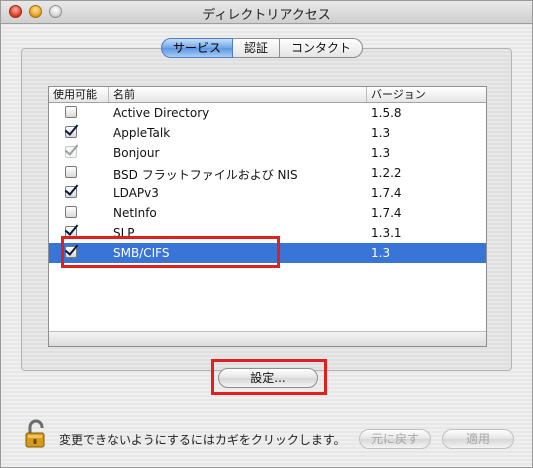 The width and height of the screenshot is (533, 468). What do you see at coordinates (426, 94) in the screenshot?
I see `column-header-version: バージョン` at bounding box center [426, 94].